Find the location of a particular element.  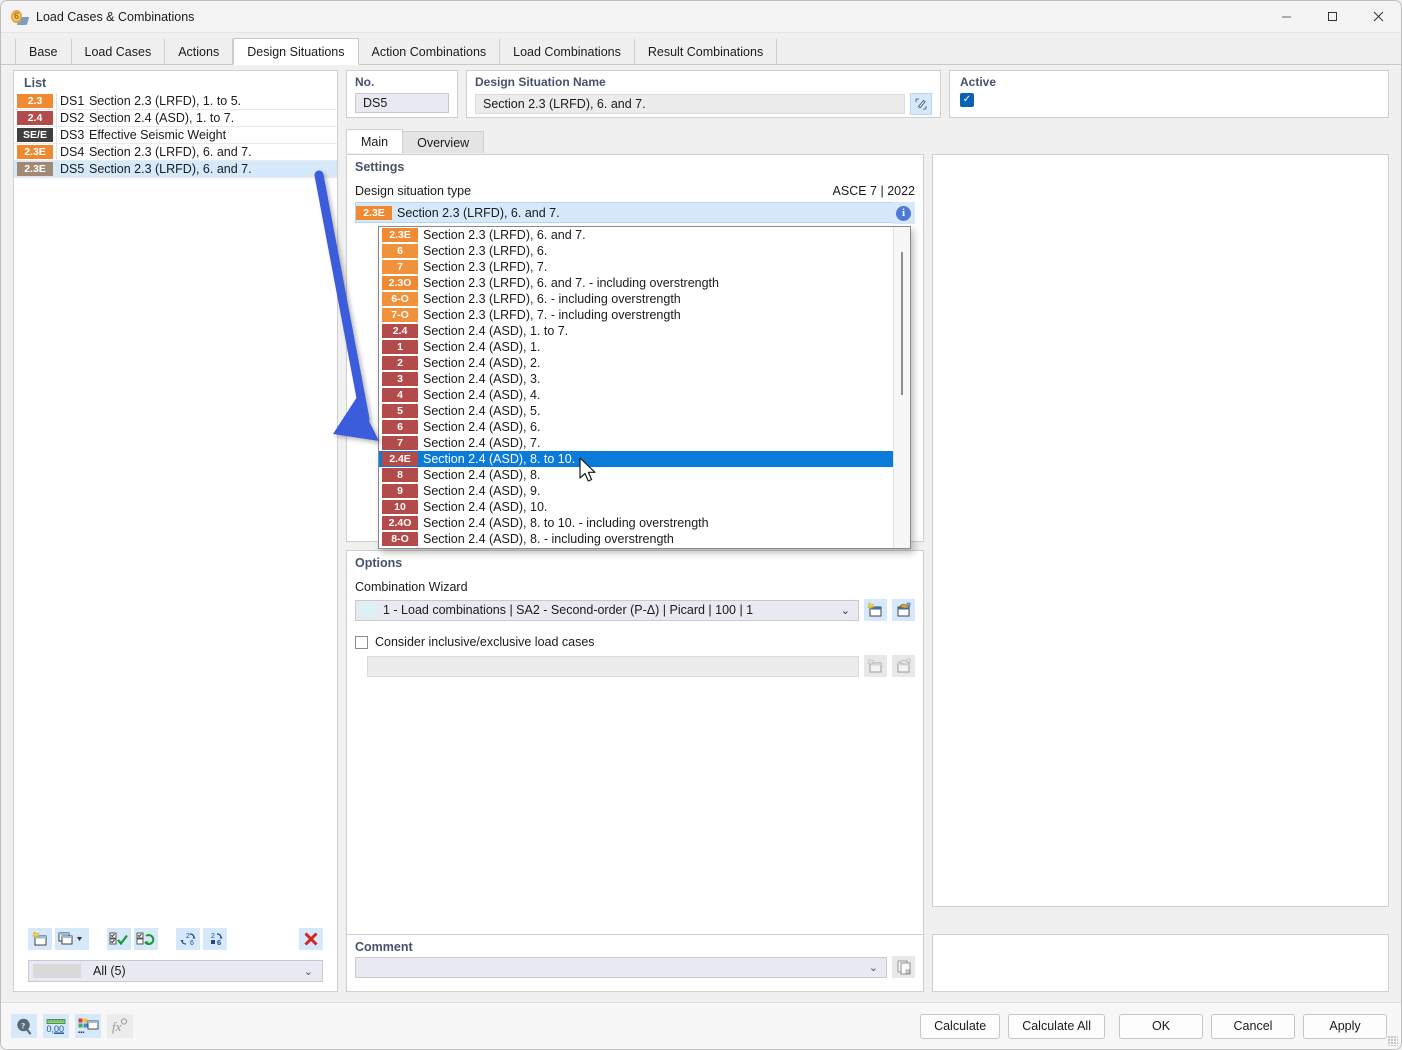

ok-button: OK is located at coordinates (1161, 1026).